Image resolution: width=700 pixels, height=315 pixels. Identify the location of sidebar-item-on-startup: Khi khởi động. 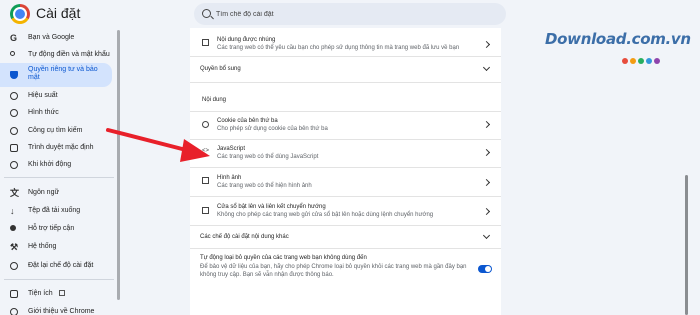
(56, 165).